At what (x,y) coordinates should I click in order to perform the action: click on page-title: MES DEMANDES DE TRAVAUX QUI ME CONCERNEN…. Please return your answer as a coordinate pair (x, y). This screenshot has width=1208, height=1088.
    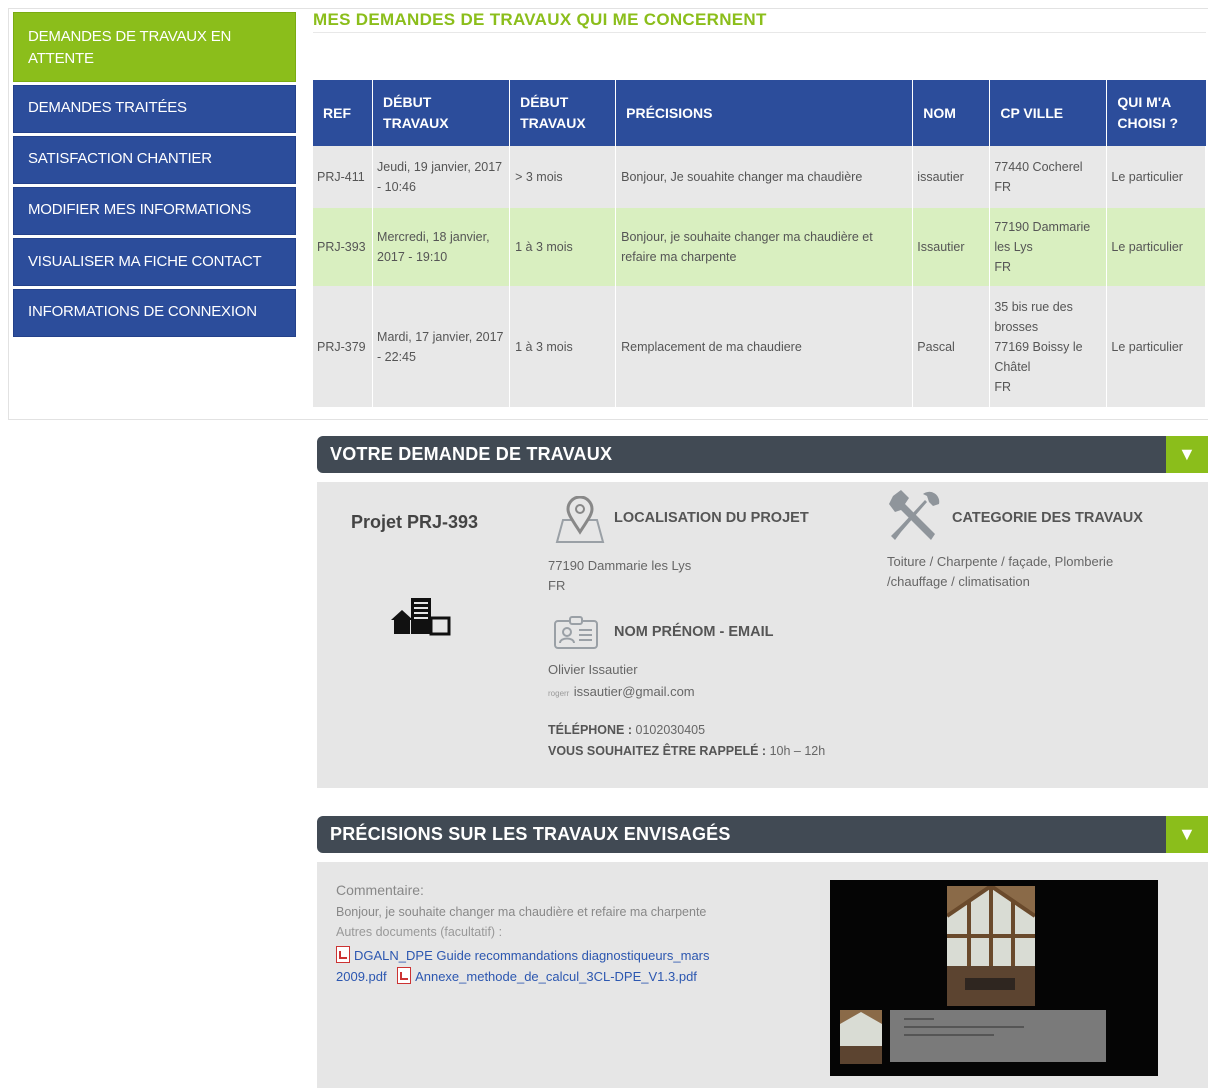
    Looking at the image, I should click on (759, 21).